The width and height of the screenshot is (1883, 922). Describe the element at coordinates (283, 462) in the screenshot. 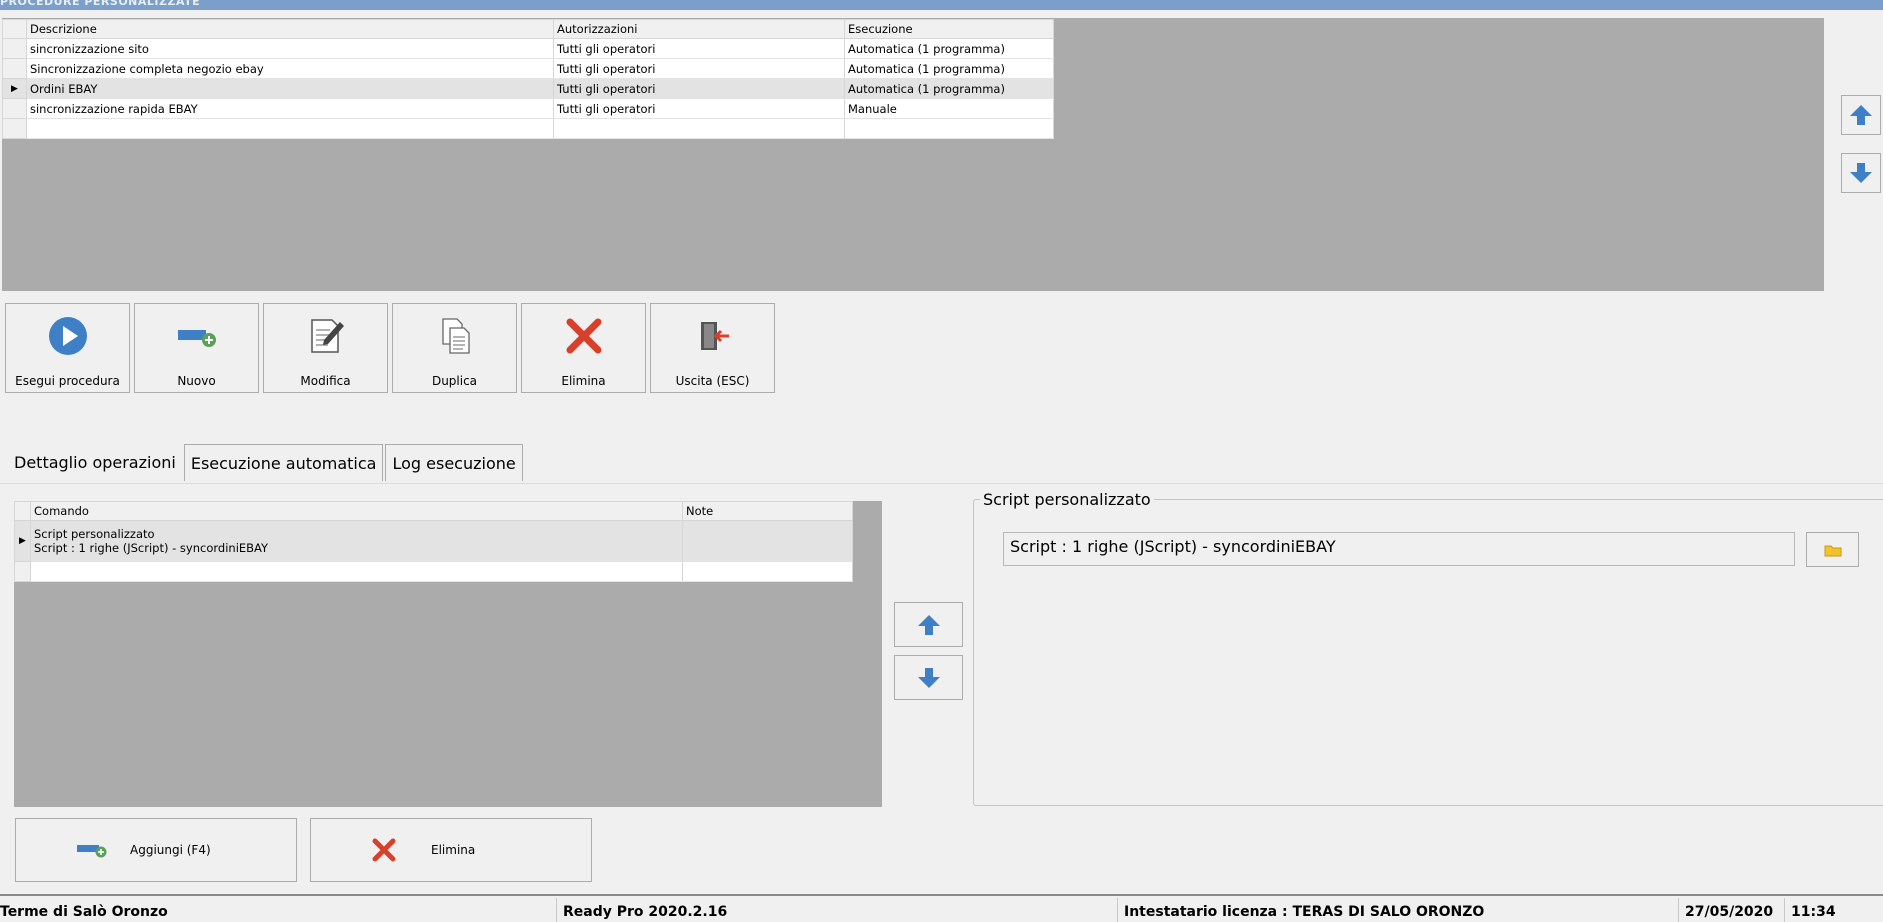

I see `tab-esecuzione-automatica: Esecuzione automatica` at that location.